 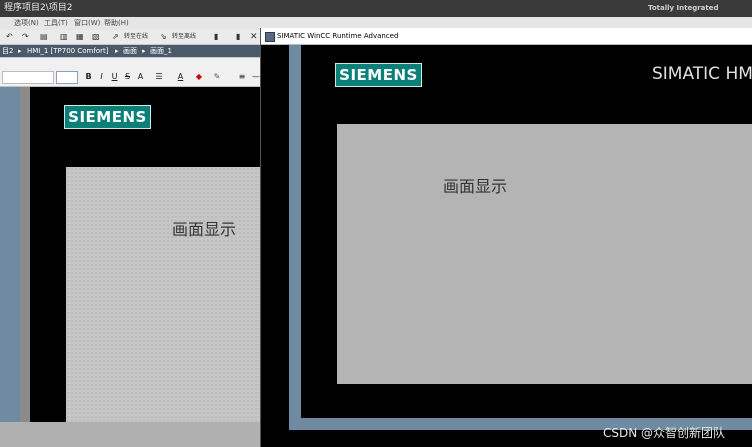 I want to click on runtime-text-field: 画面显示, so click(x=475, y=186).